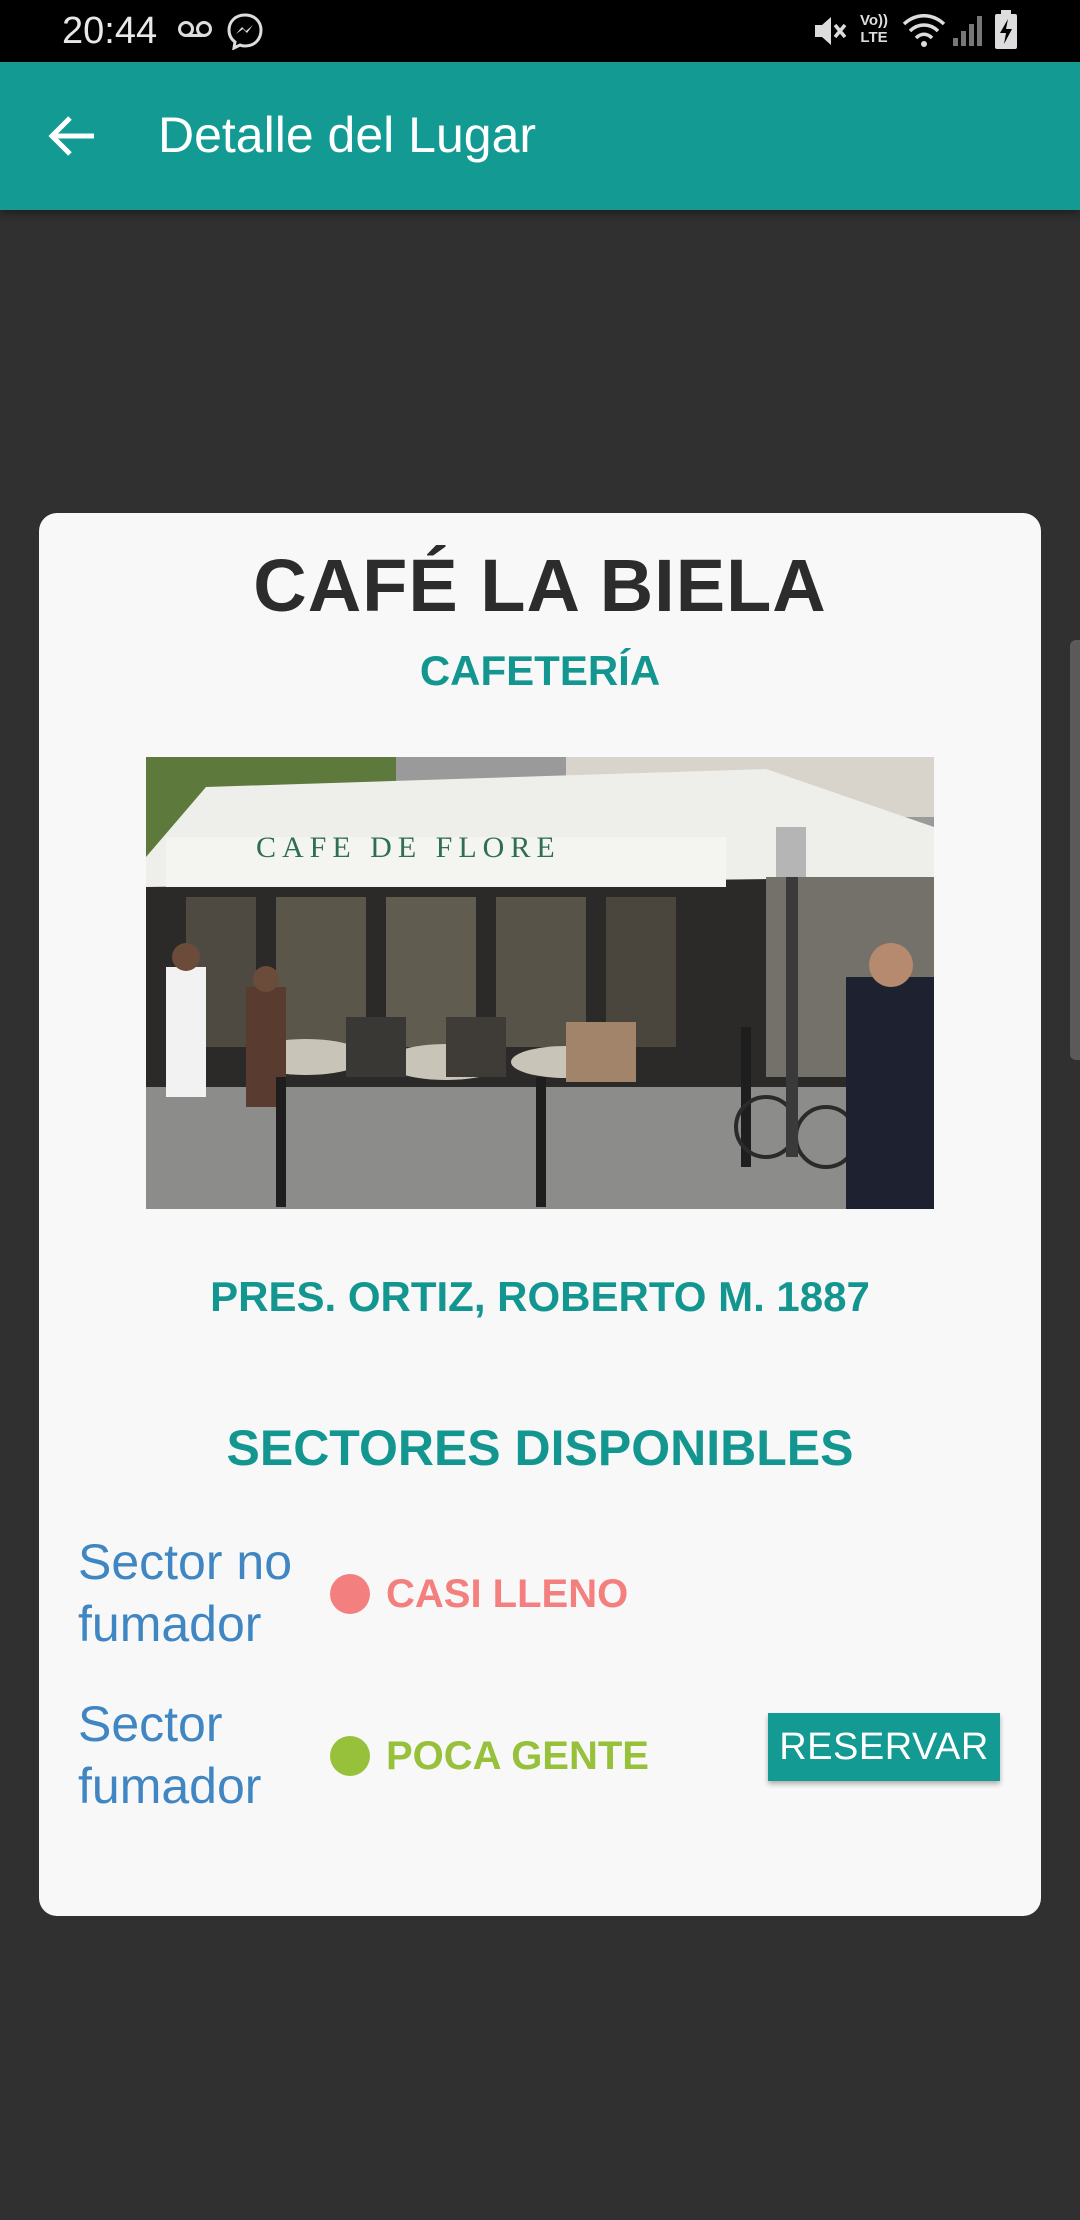  Describe the element at coordinates (245, 33) in the screenshot. I see `messenger-icon` at that location.